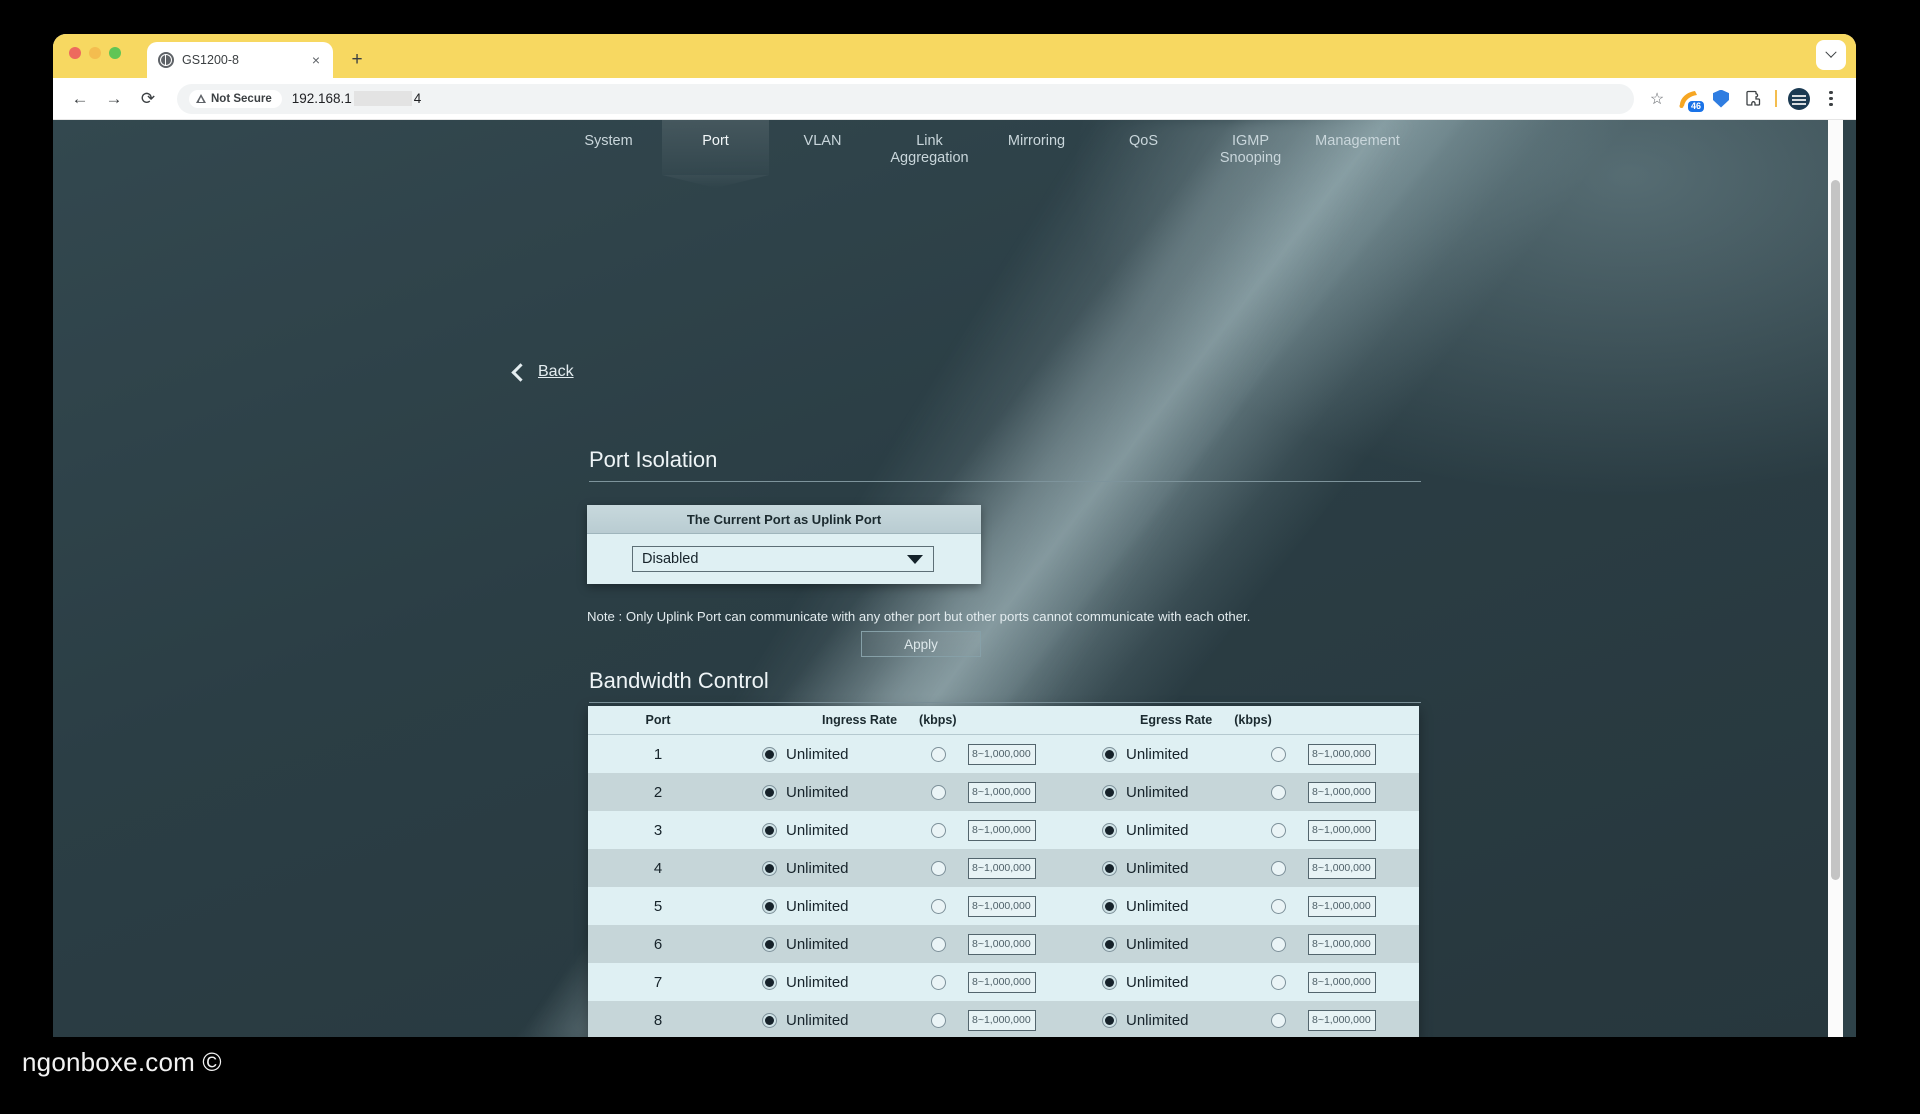 The image size is (1920, 1114). I want to click on nav-tab-qos: QoS, so click(1143, 147).